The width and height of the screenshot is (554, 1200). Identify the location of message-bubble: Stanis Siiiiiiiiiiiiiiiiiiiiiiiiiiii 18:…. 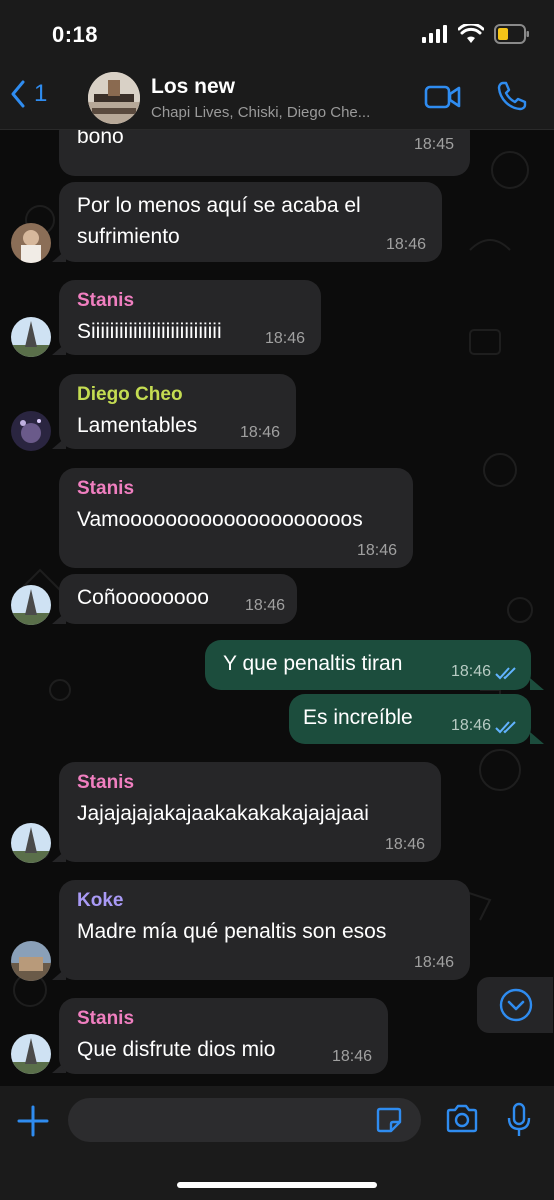
(190, 317).